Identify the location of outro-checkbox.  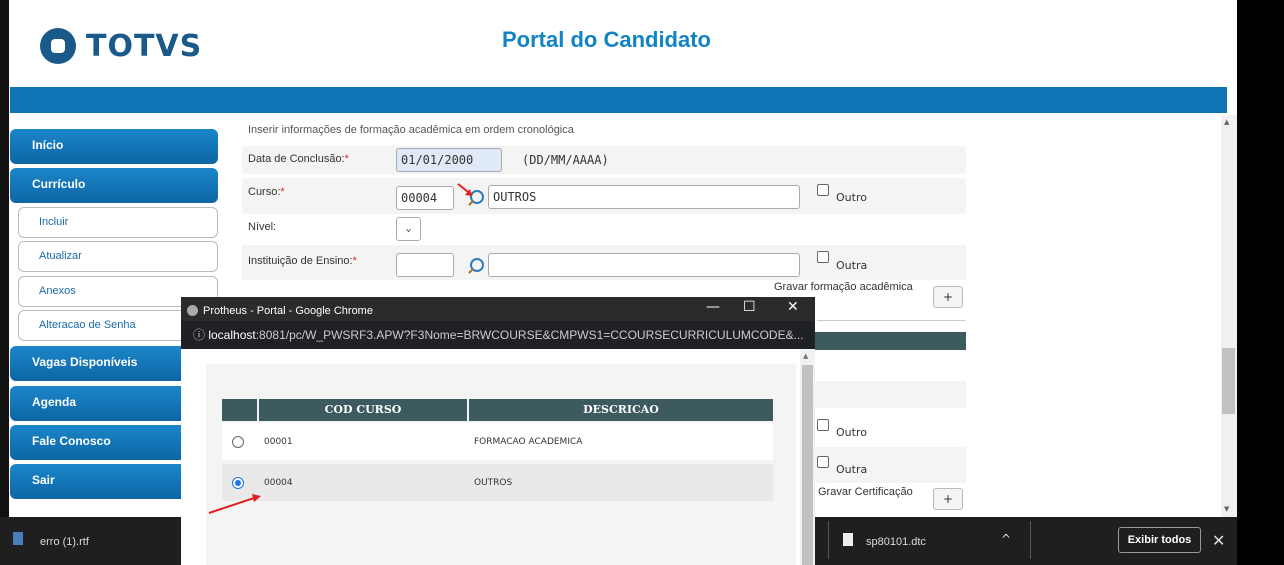
(823, 190).